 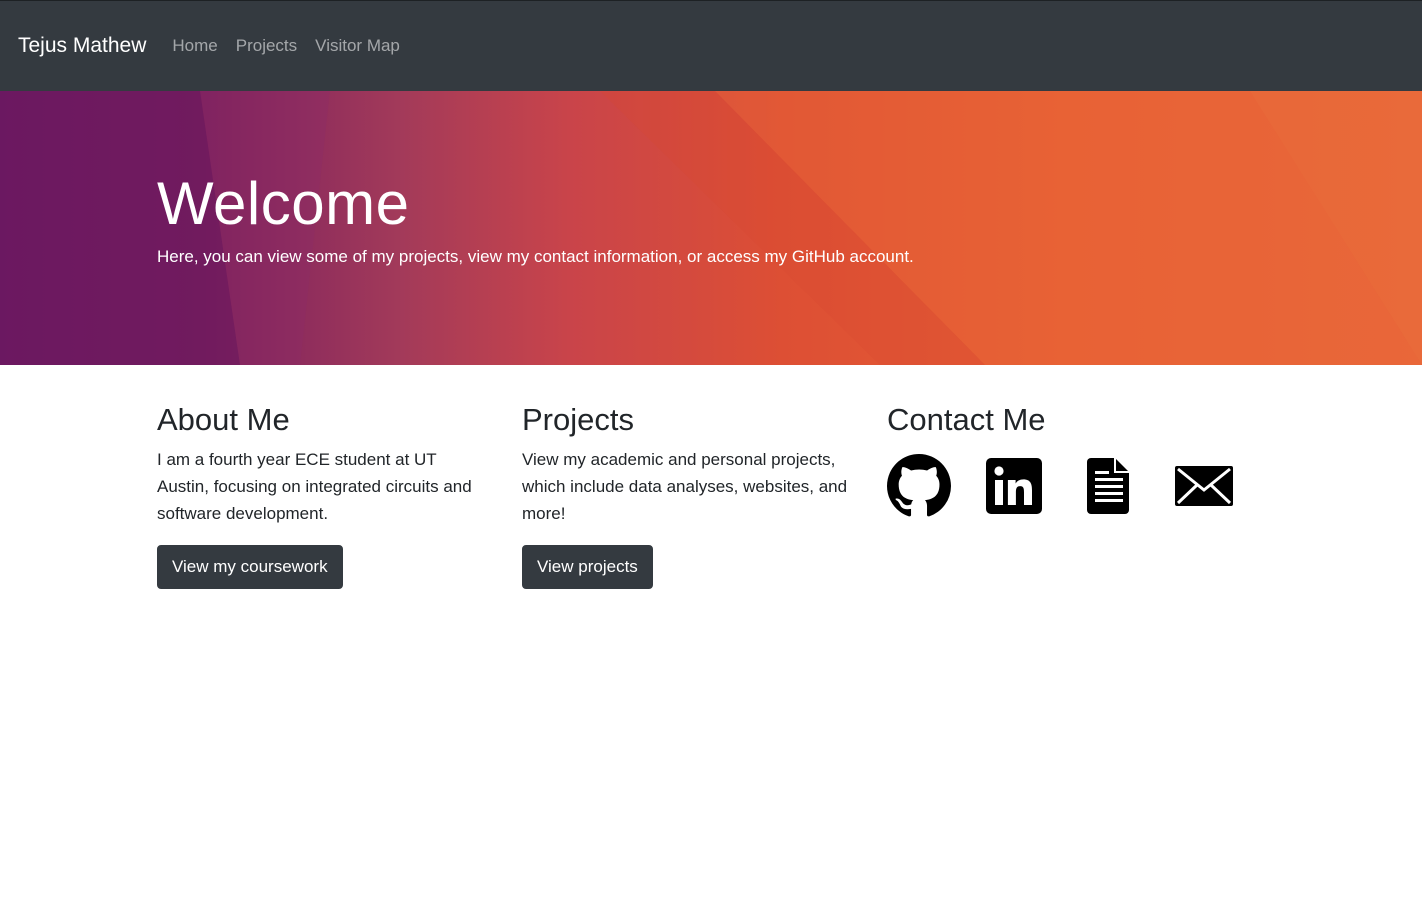 What do you see at coordinates (578, 419) in the screenshot?
I see `projects-heading: Projects` at bounding box center [578, 419].